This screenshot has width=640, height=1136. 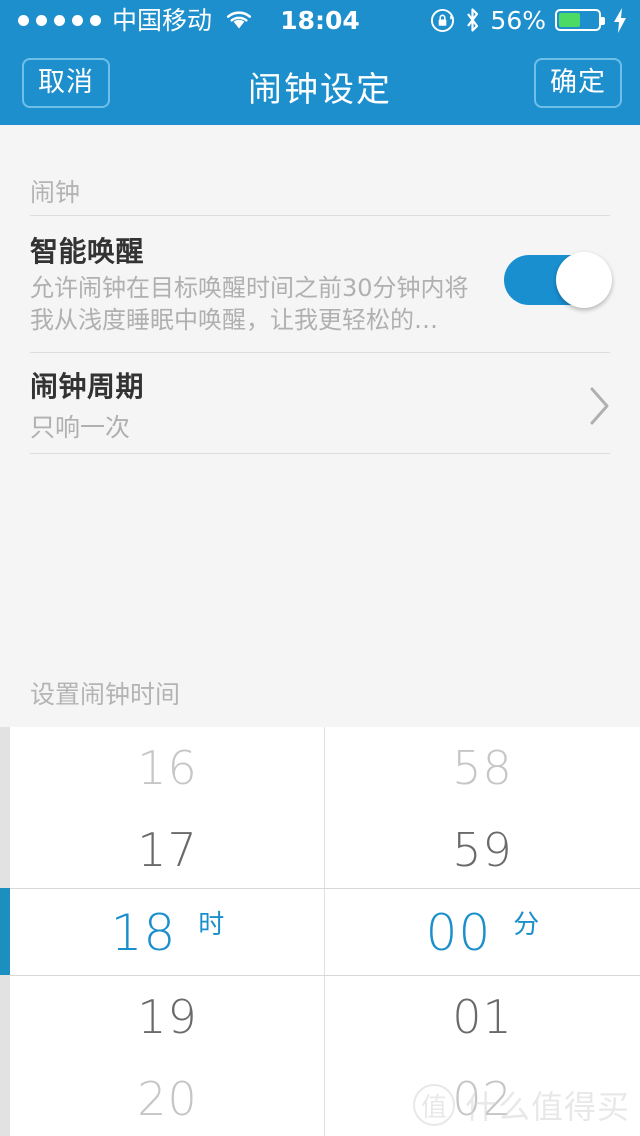 I want to click on picker-item: 19, so click(x=167, y=1017).